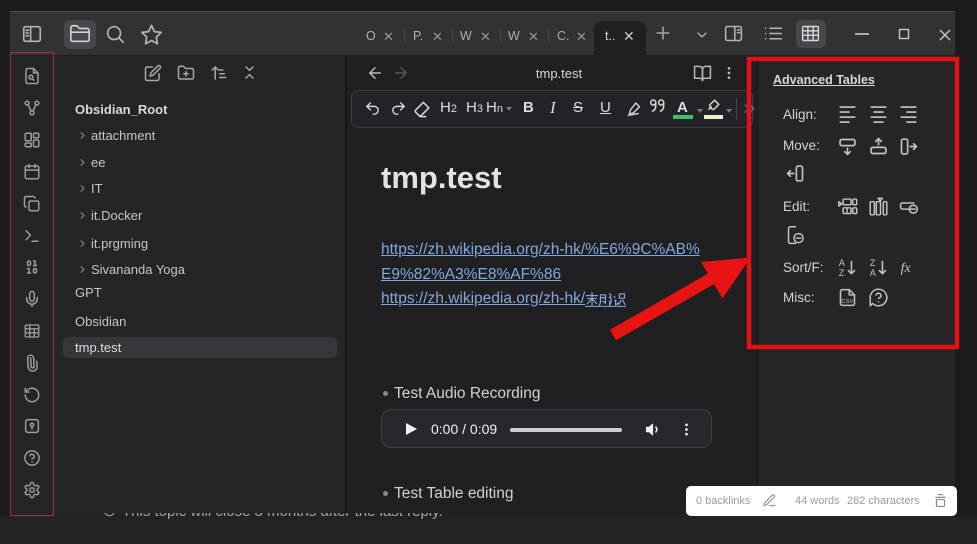 Image resolution: width=977 pixels, height=544 pixels. Describe the element at coordinates (906, 268) in the screenshot. I see `svg-text: fx` at that location.